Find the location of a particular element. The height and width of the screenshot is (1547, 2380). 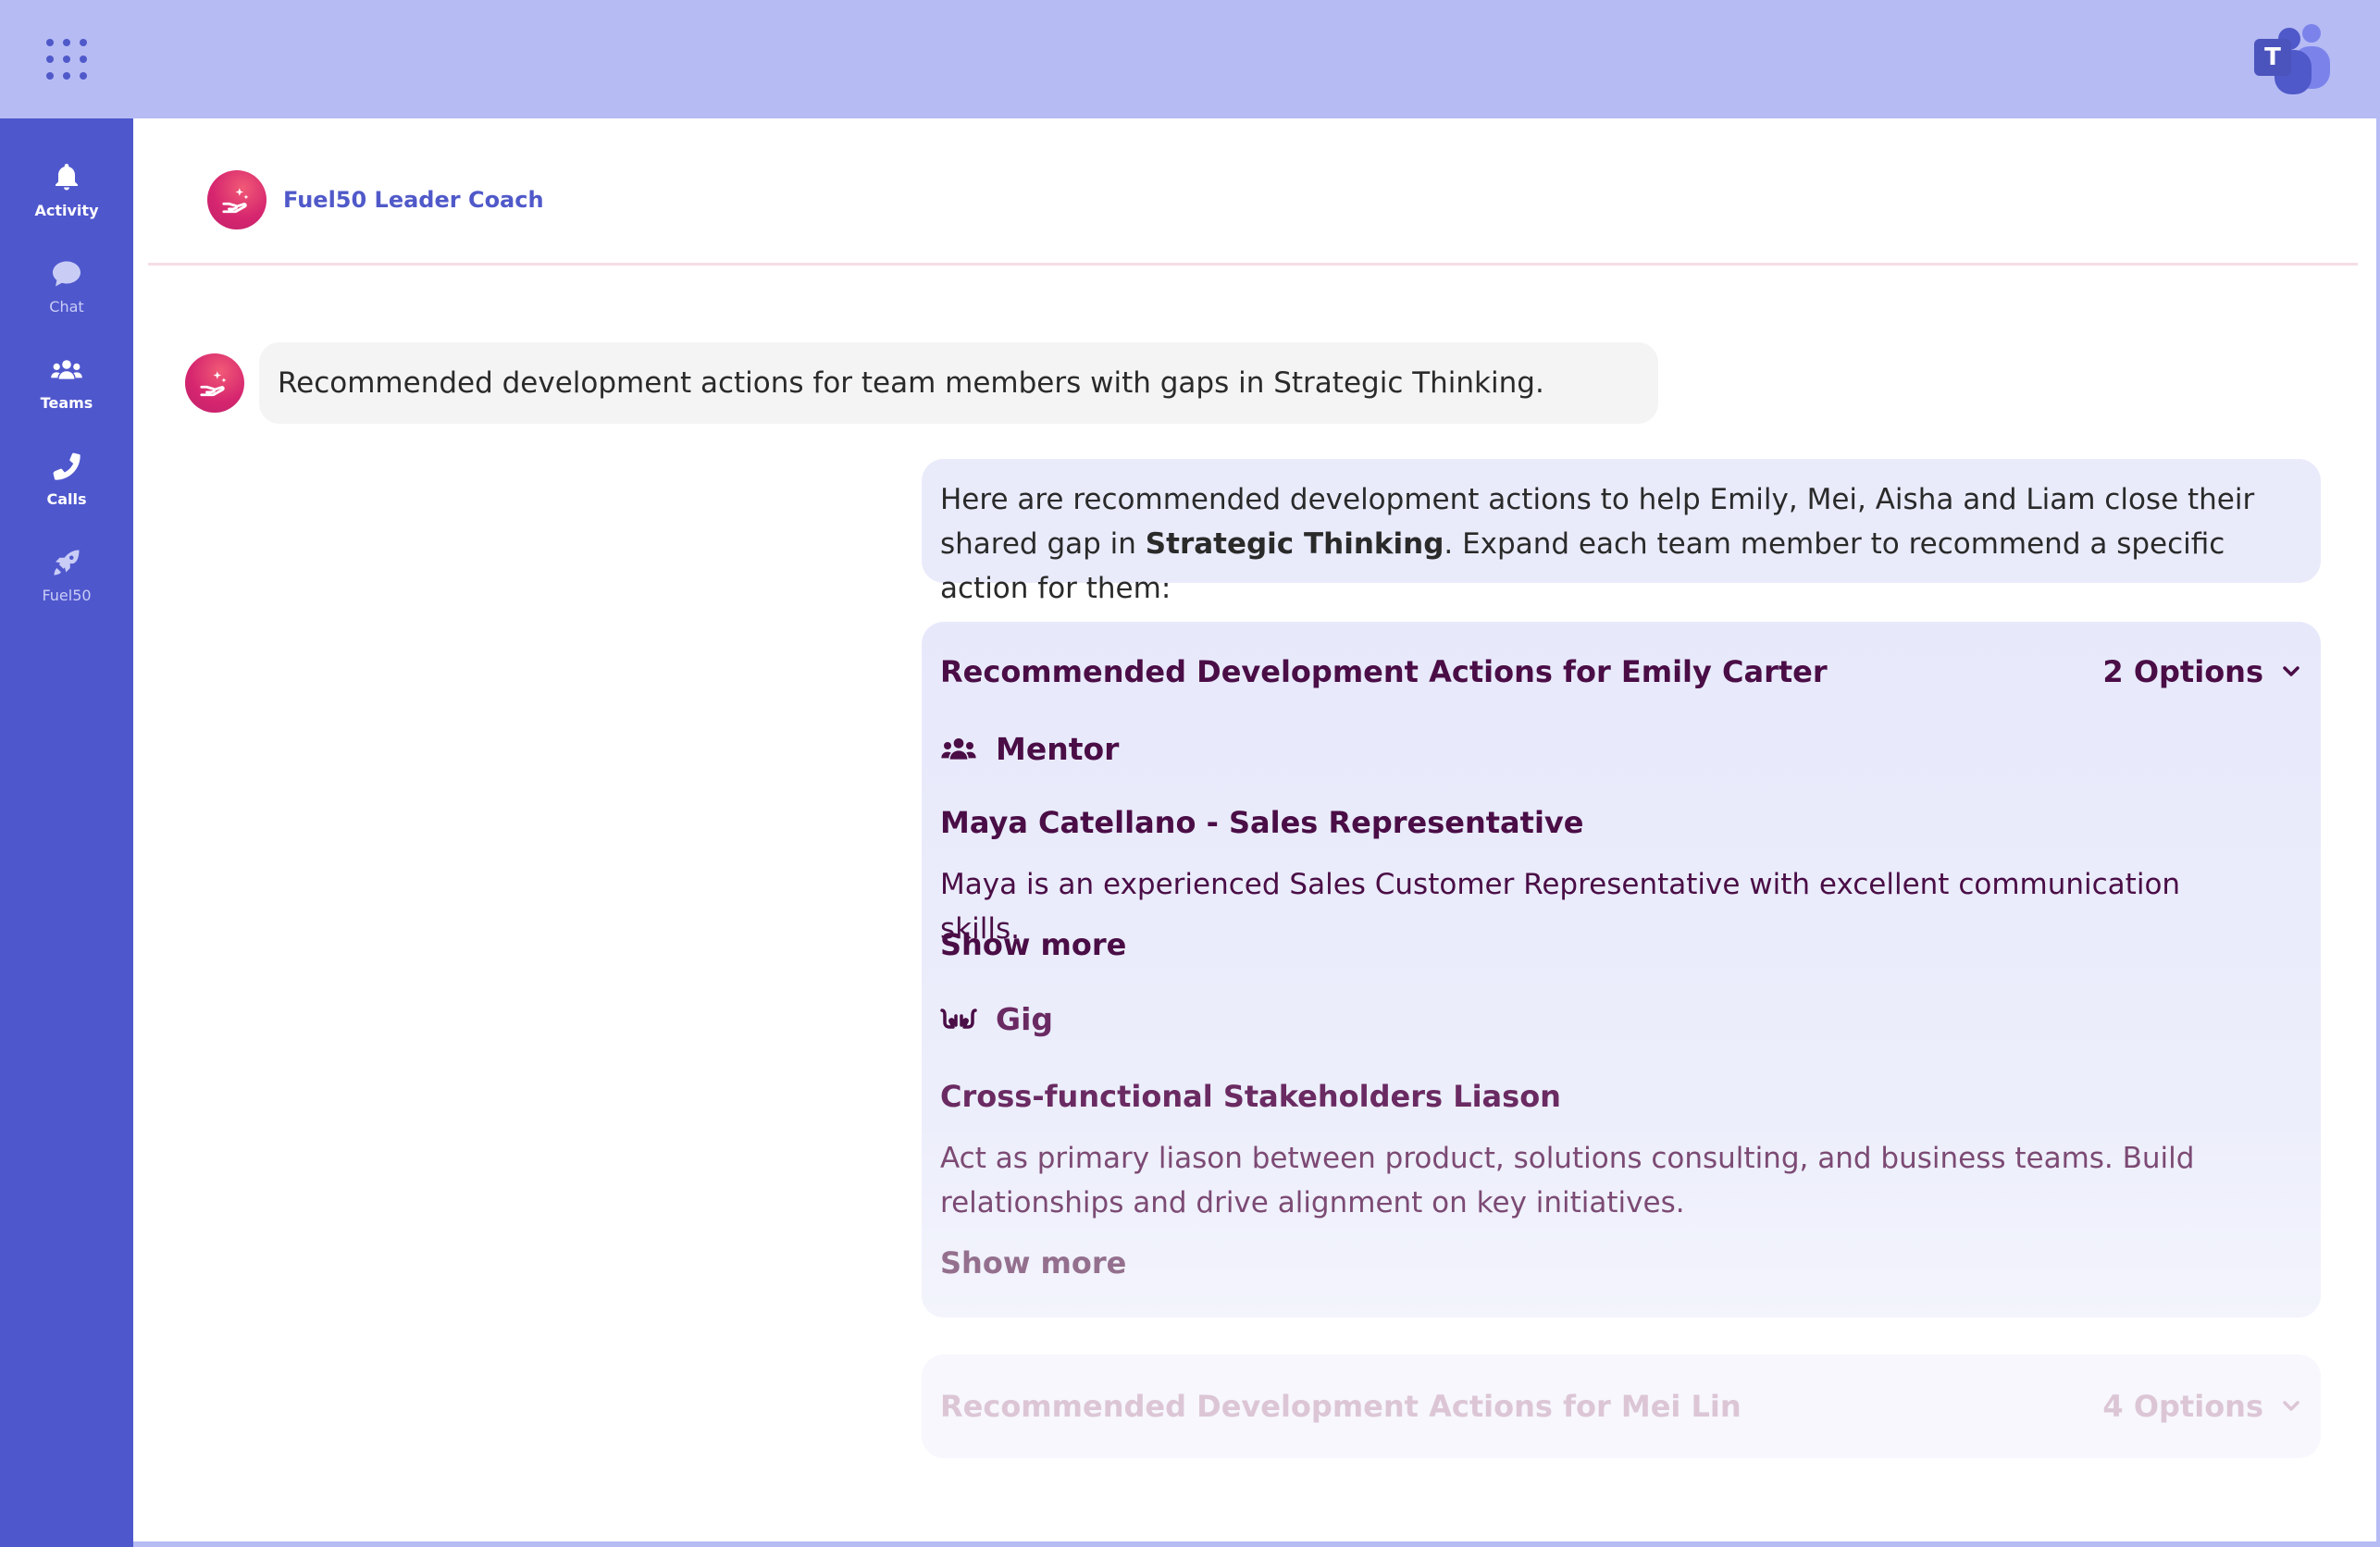

reply-bold-skill: Strategic Thinking is located at coordinates (1294, 544).